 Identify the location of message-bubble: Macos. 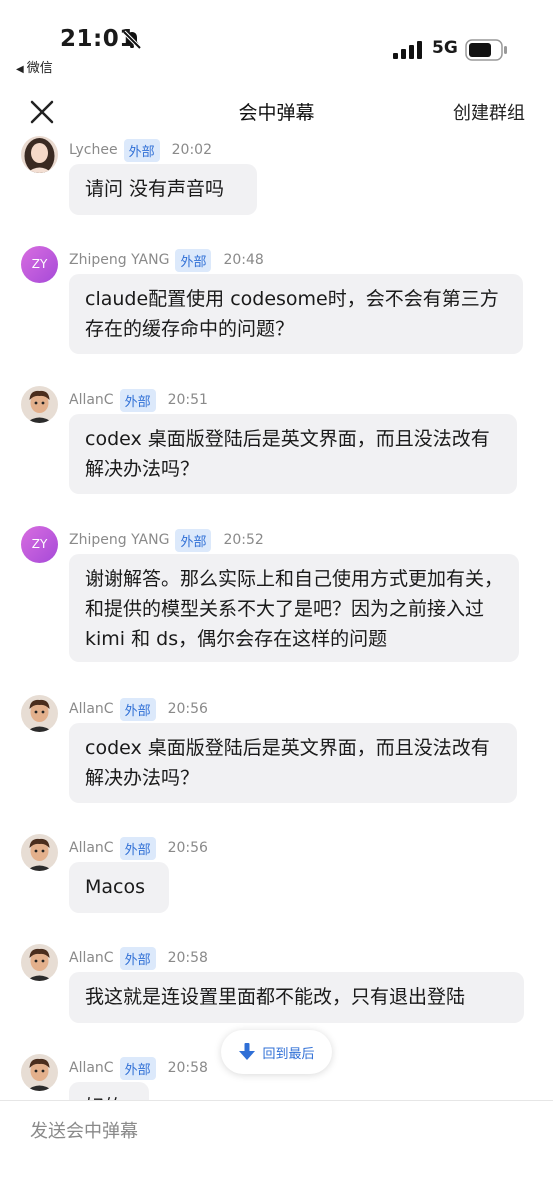
(119, 887).